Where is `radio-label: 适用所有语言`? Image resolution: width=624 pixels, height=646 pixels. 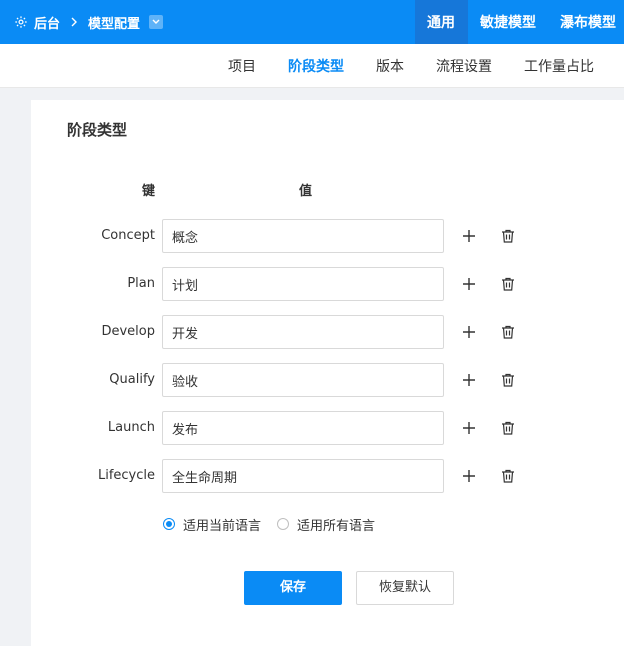 radio-label: 适用所有语言 is located at coordinates (336, 526).